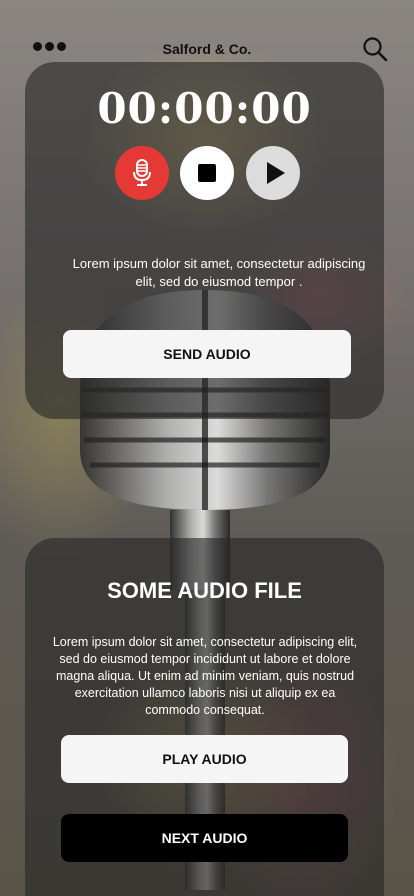 The image size is (414, 896). I want to click on play-button, so click(273, 173).